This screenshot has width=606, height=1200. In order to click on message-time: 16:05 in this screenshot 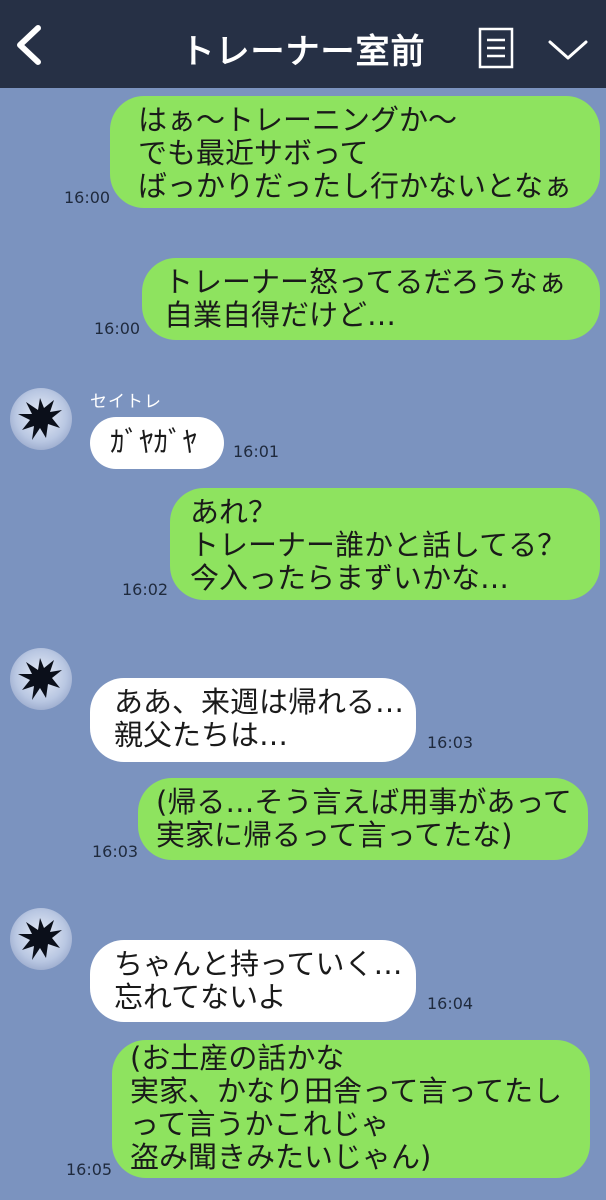, I will do `click(89, 1169)`.